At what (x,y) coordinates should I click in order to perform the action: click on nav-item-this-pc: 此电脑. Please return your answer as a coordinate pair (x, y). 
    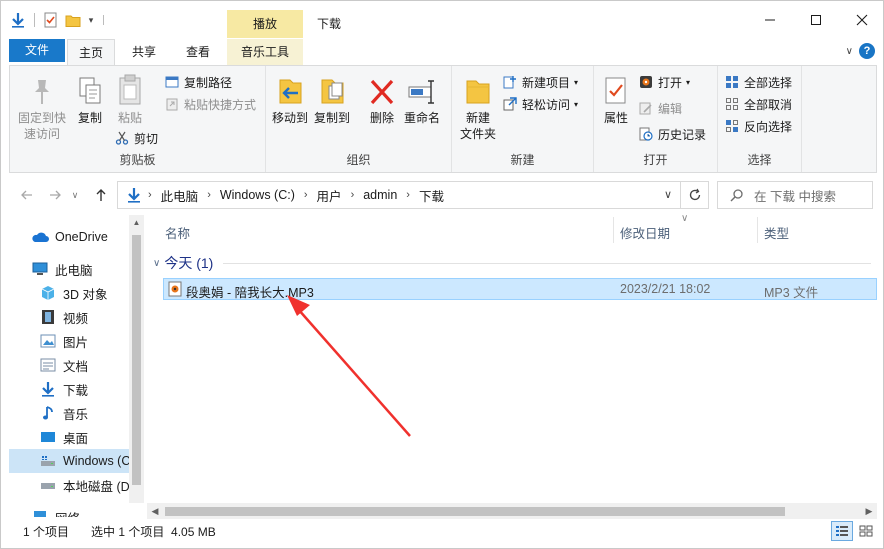
    Looking at the image, I should click on (69, 269).